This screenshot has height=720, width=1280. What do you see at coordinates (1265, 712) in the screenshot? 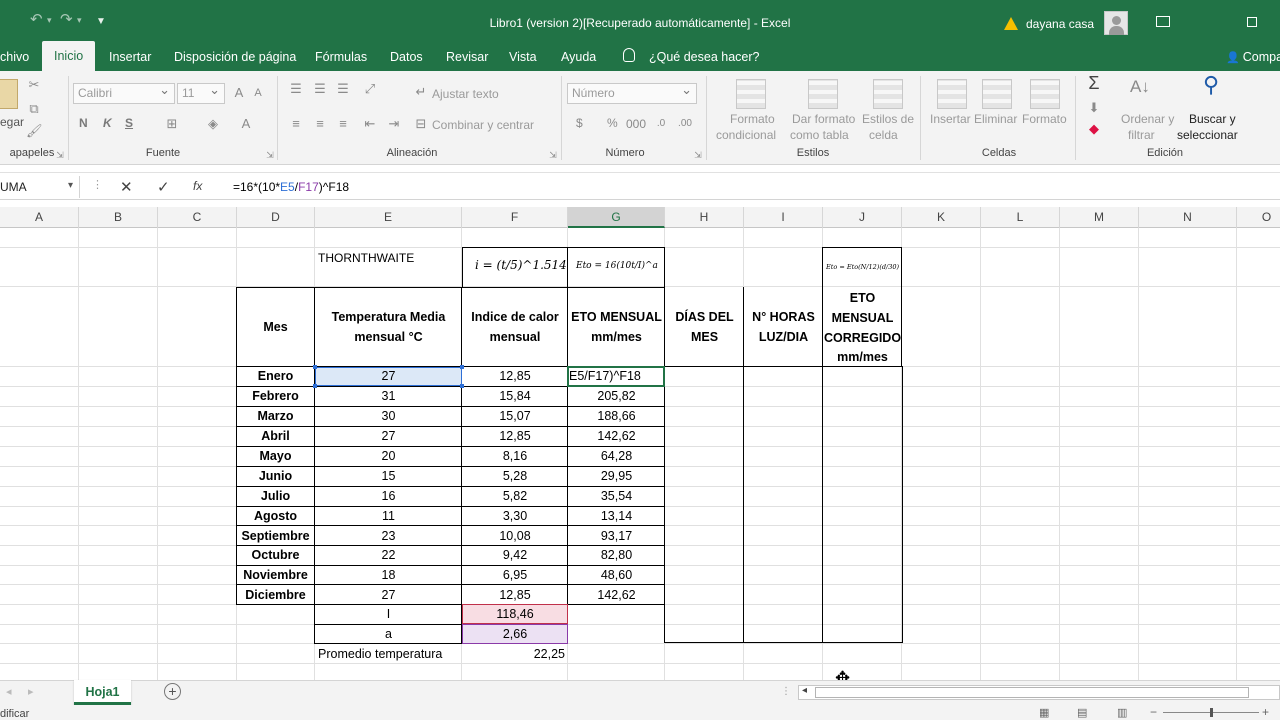
I see `zoom-in-icon: +` at bounding box center [1265, 712].